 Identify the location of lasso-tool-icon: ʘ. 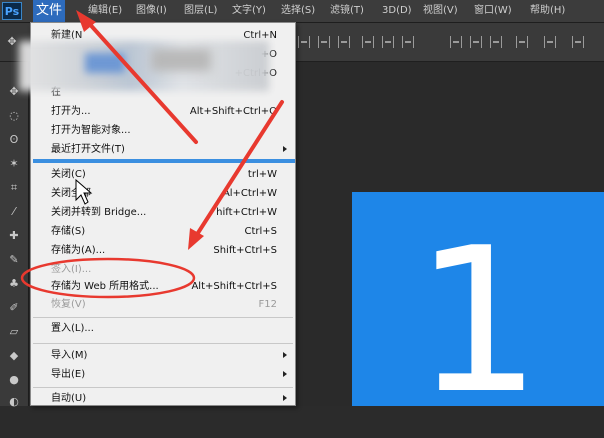
(14, 140).